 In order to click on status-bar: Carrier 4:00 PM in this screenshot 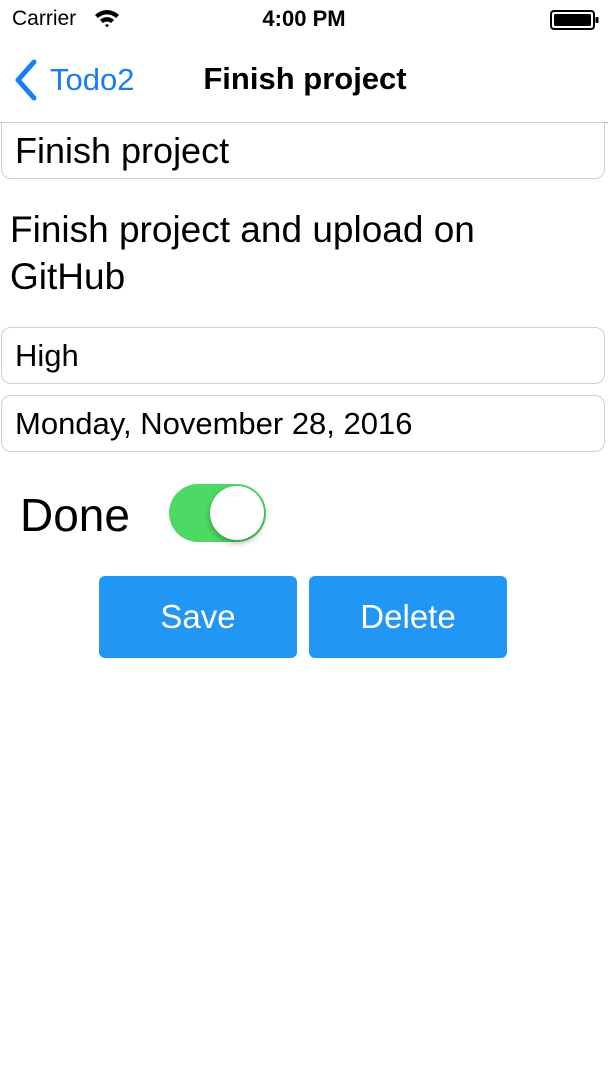, I will do `click(304, 20)`.